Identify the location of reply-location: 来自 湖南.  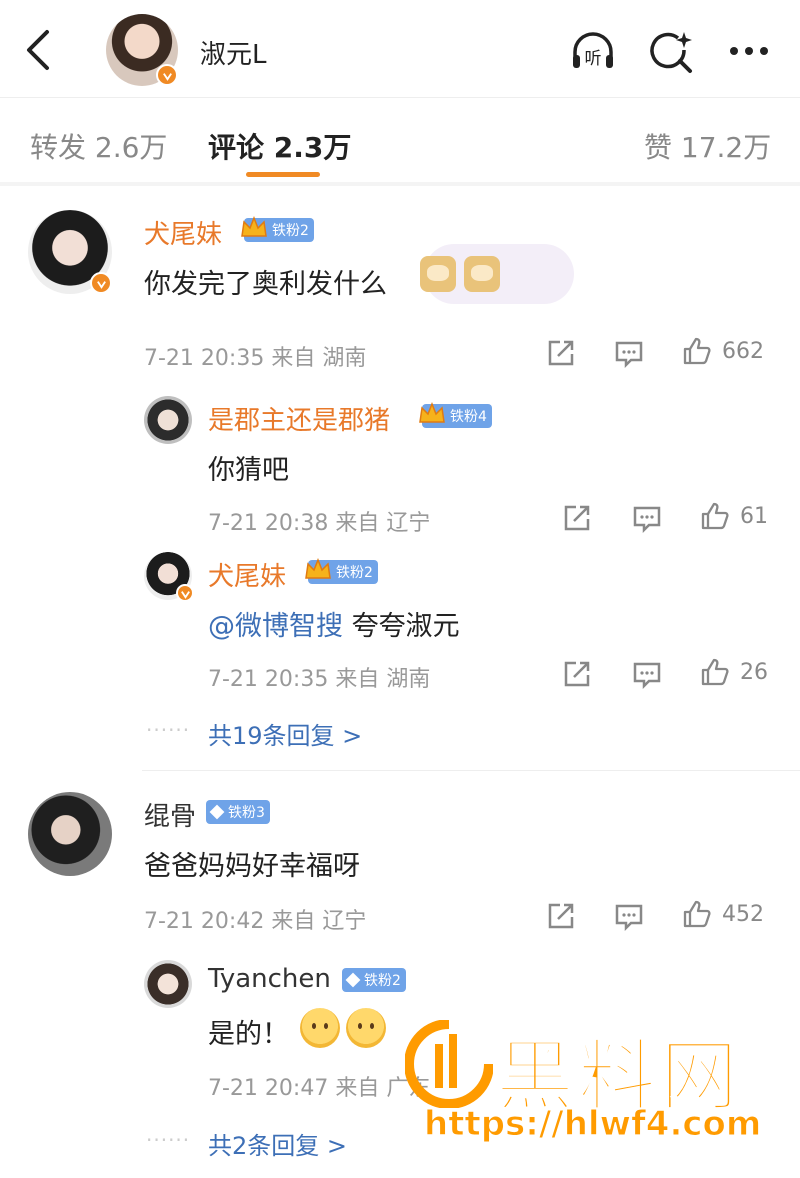
(383, 679).